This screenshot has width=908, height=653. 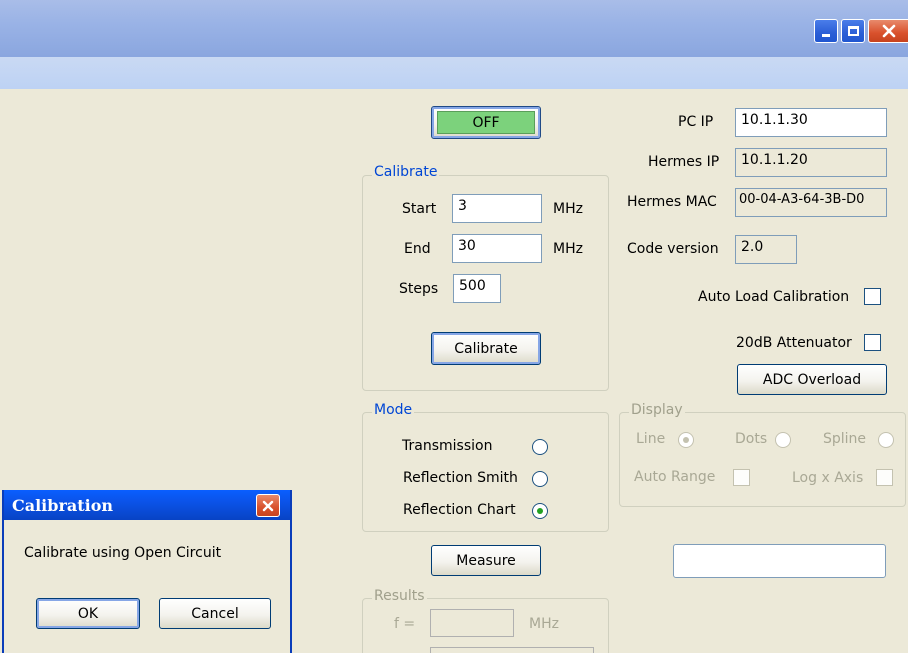 I want to click on ok-button: OK, so click(x=88, y=613).